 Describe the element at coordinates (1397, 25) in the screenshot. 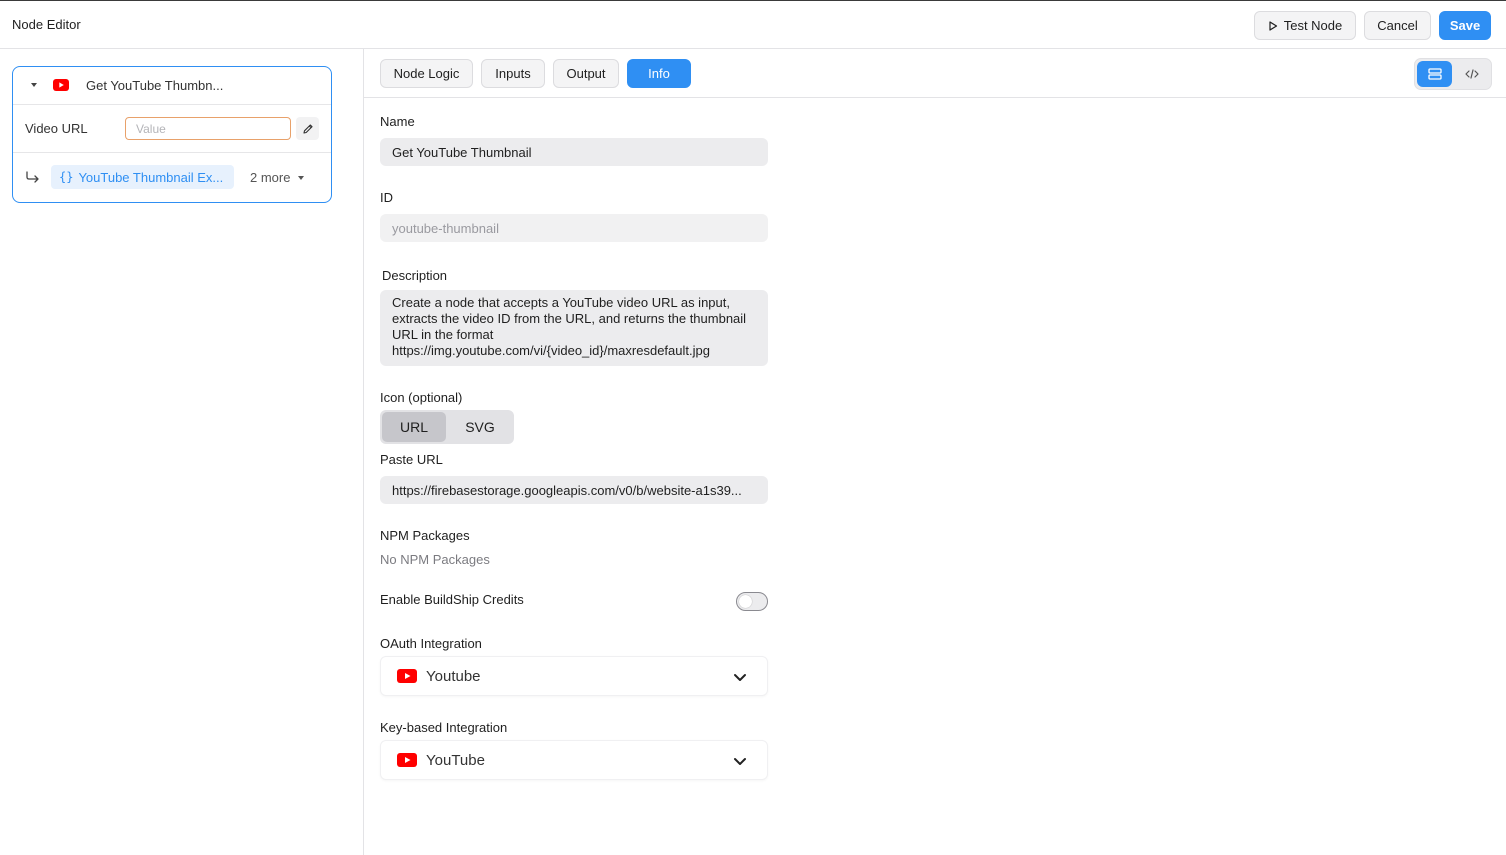

I see `cancel-button: Cancel` at that location.